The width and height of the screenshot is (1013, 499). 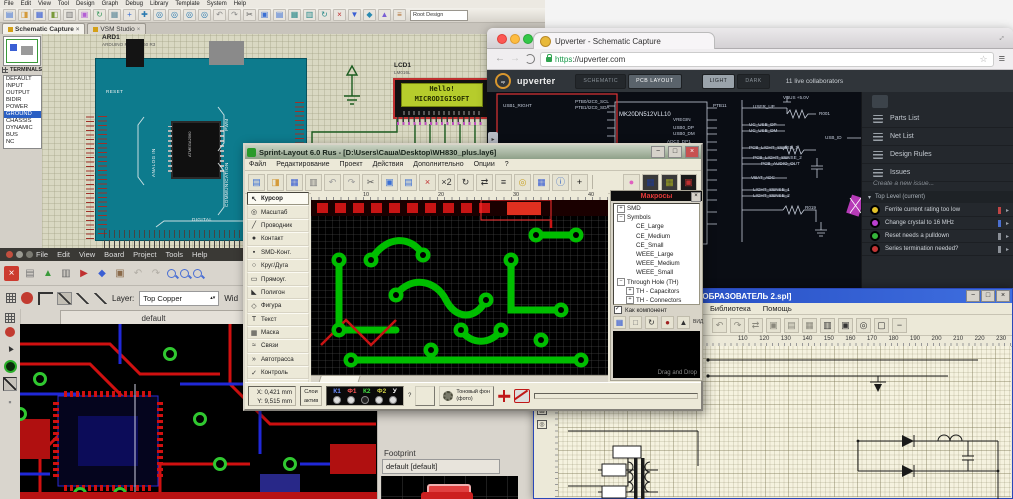 I want to click on layer-chip: Ф2, so click(x=381, y=391).